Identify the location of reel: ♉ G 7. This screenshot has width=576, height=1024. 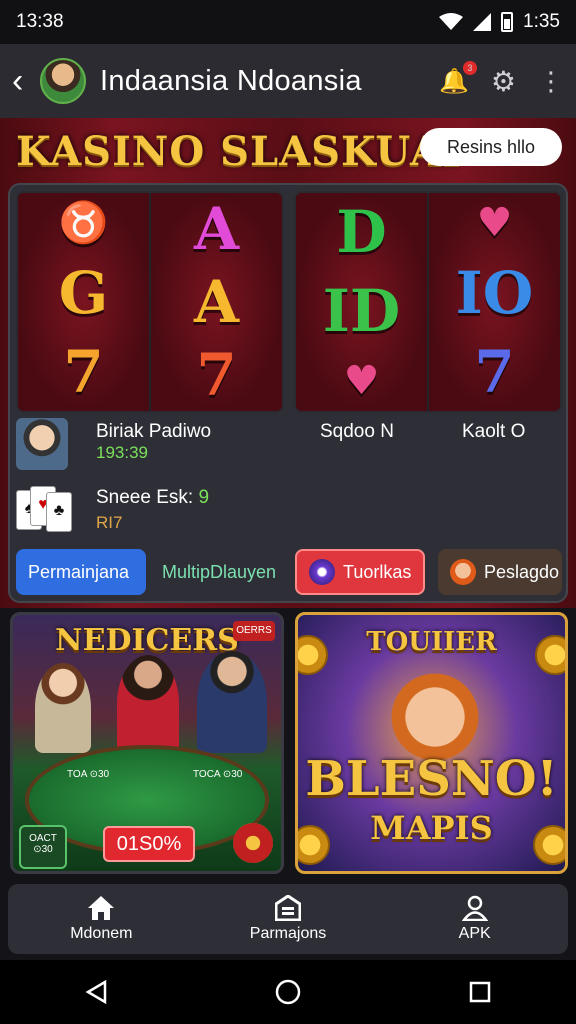
(84, 302).